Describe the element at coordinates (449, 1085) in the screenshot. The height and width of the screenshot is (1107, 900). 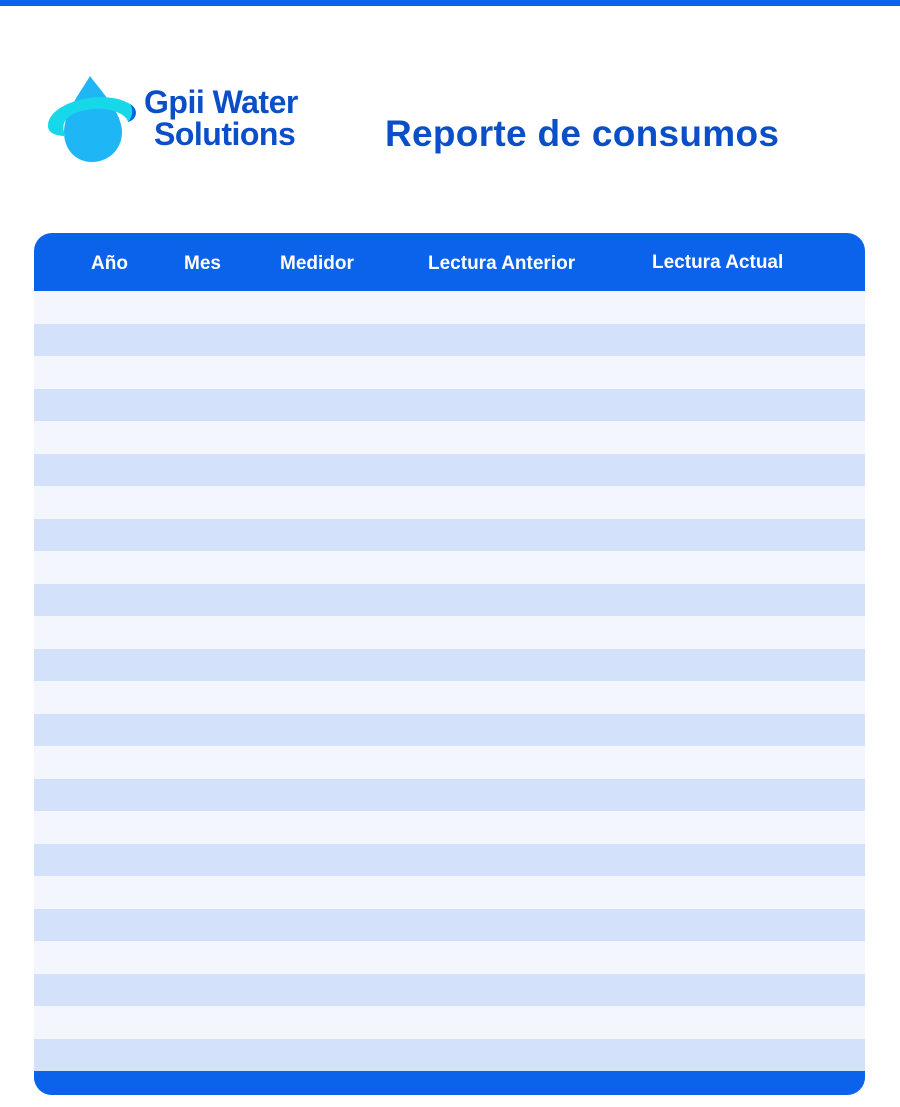
I see `table-footer` at that location.